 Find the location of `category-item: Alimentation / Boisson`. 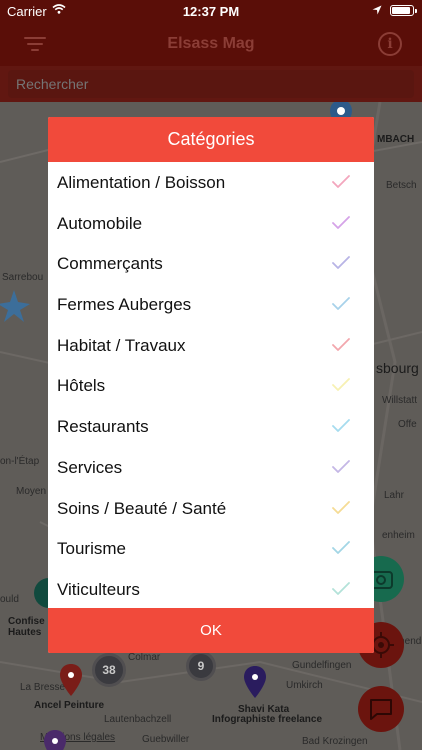

category-item: Alimentation / Boisson is located at coordinates (211, 182).